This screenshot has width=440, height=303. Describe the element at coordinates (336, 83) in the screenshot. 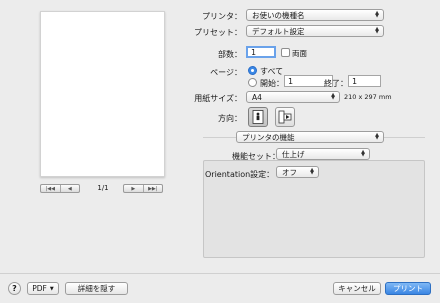

I see `pages-to-label: 終了：` at that location.